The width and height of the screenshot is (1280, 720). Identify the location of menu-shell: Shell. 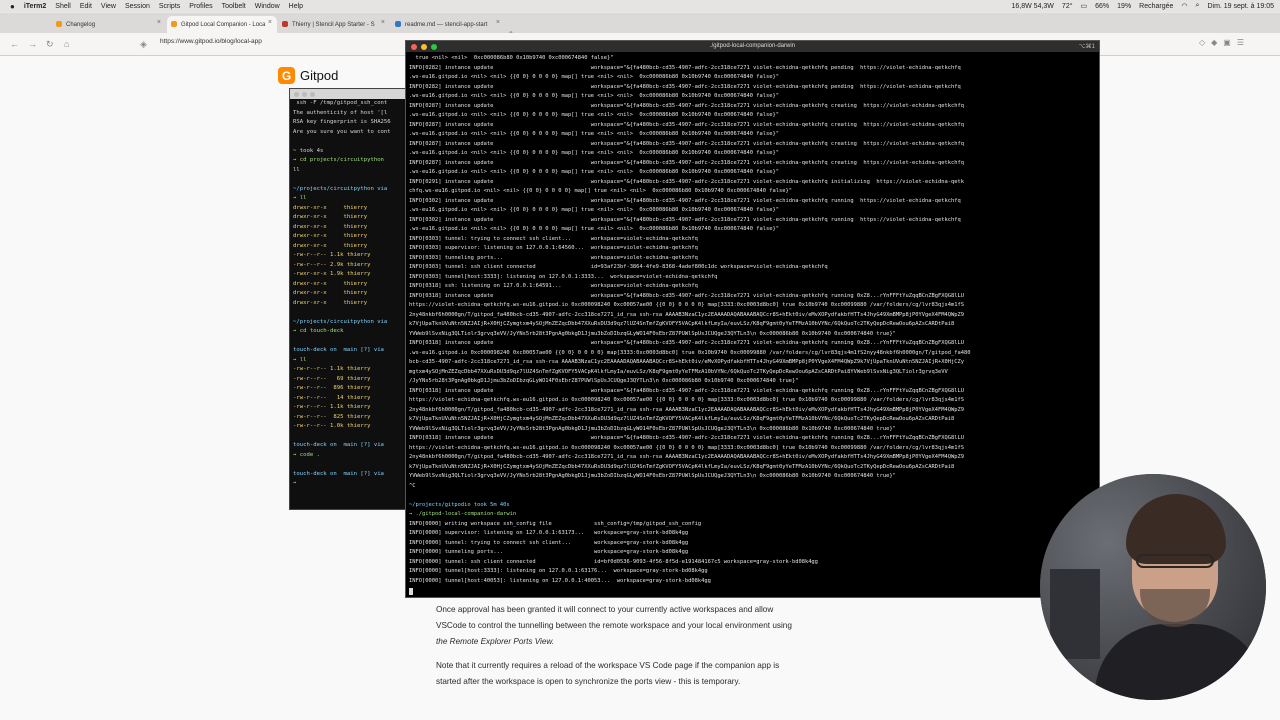
(63, 6).